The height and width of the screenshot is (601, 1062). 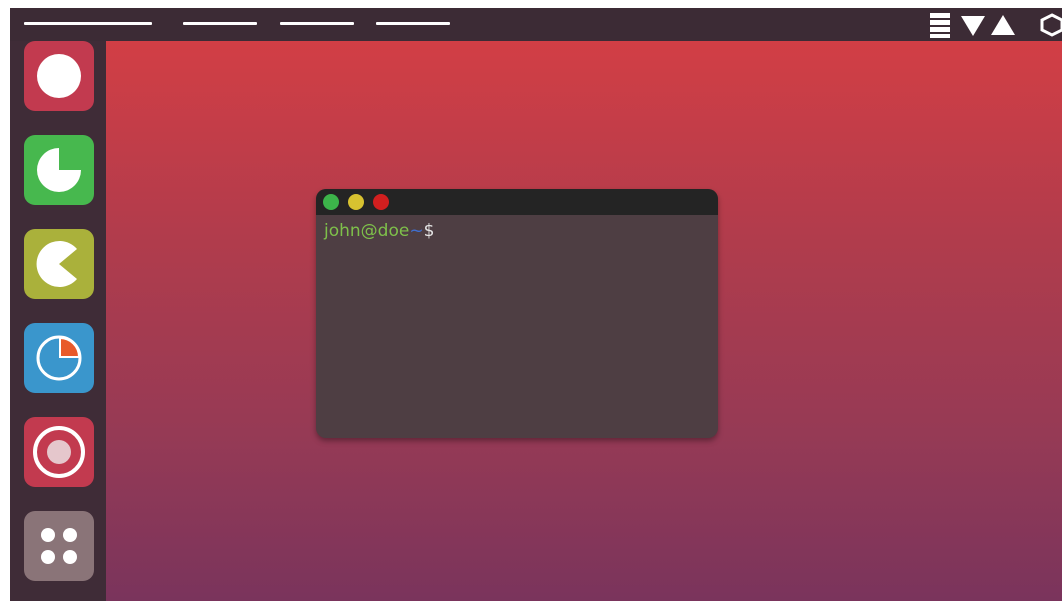 I want to click on terminal-body: john@doe~$, so click(x=517, y=326).